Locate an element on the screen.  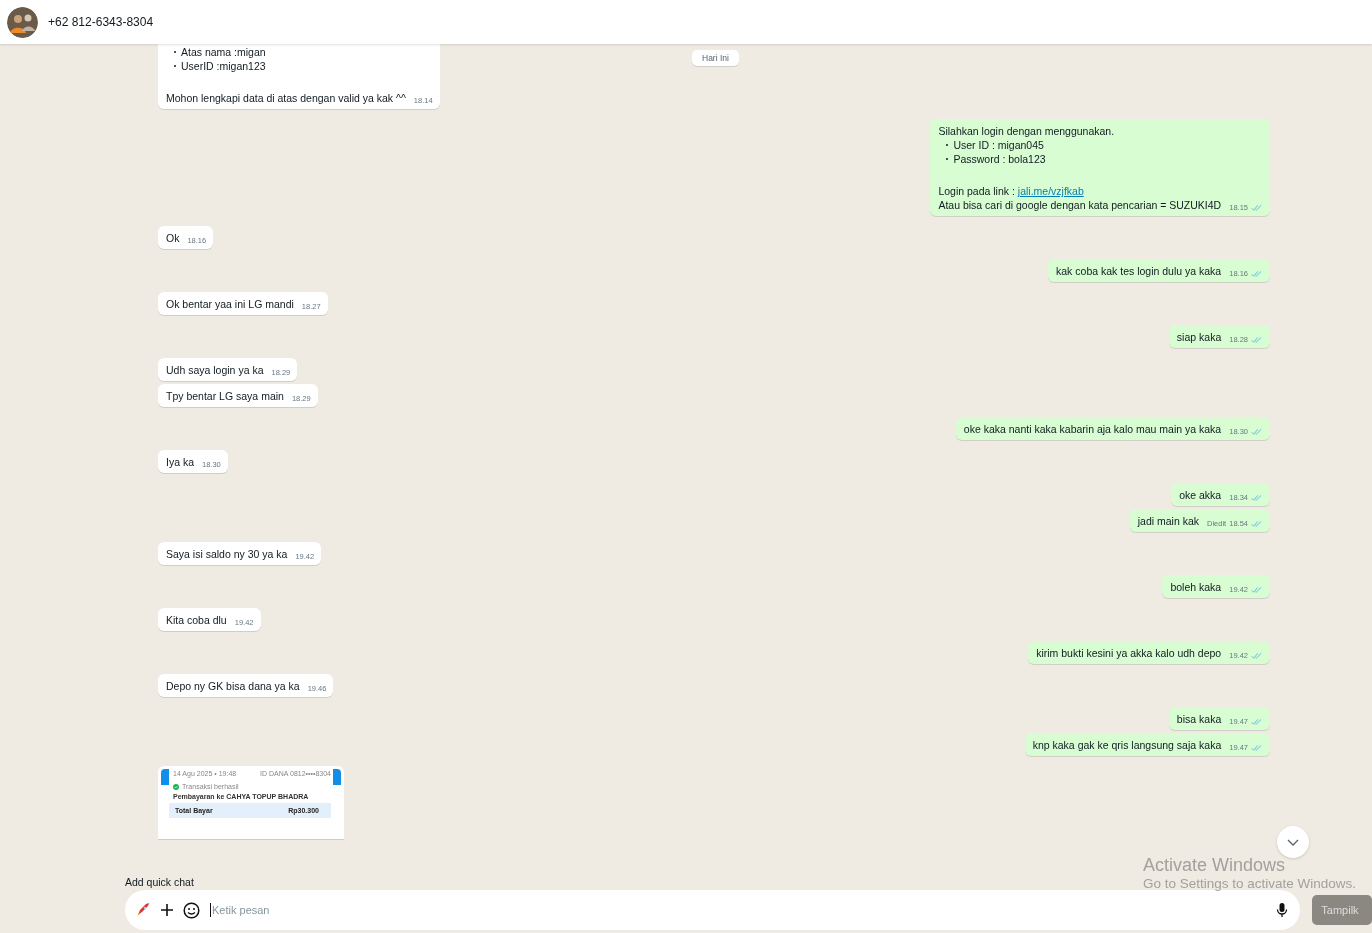
avatar-icon is located at coordinates (22, 22).